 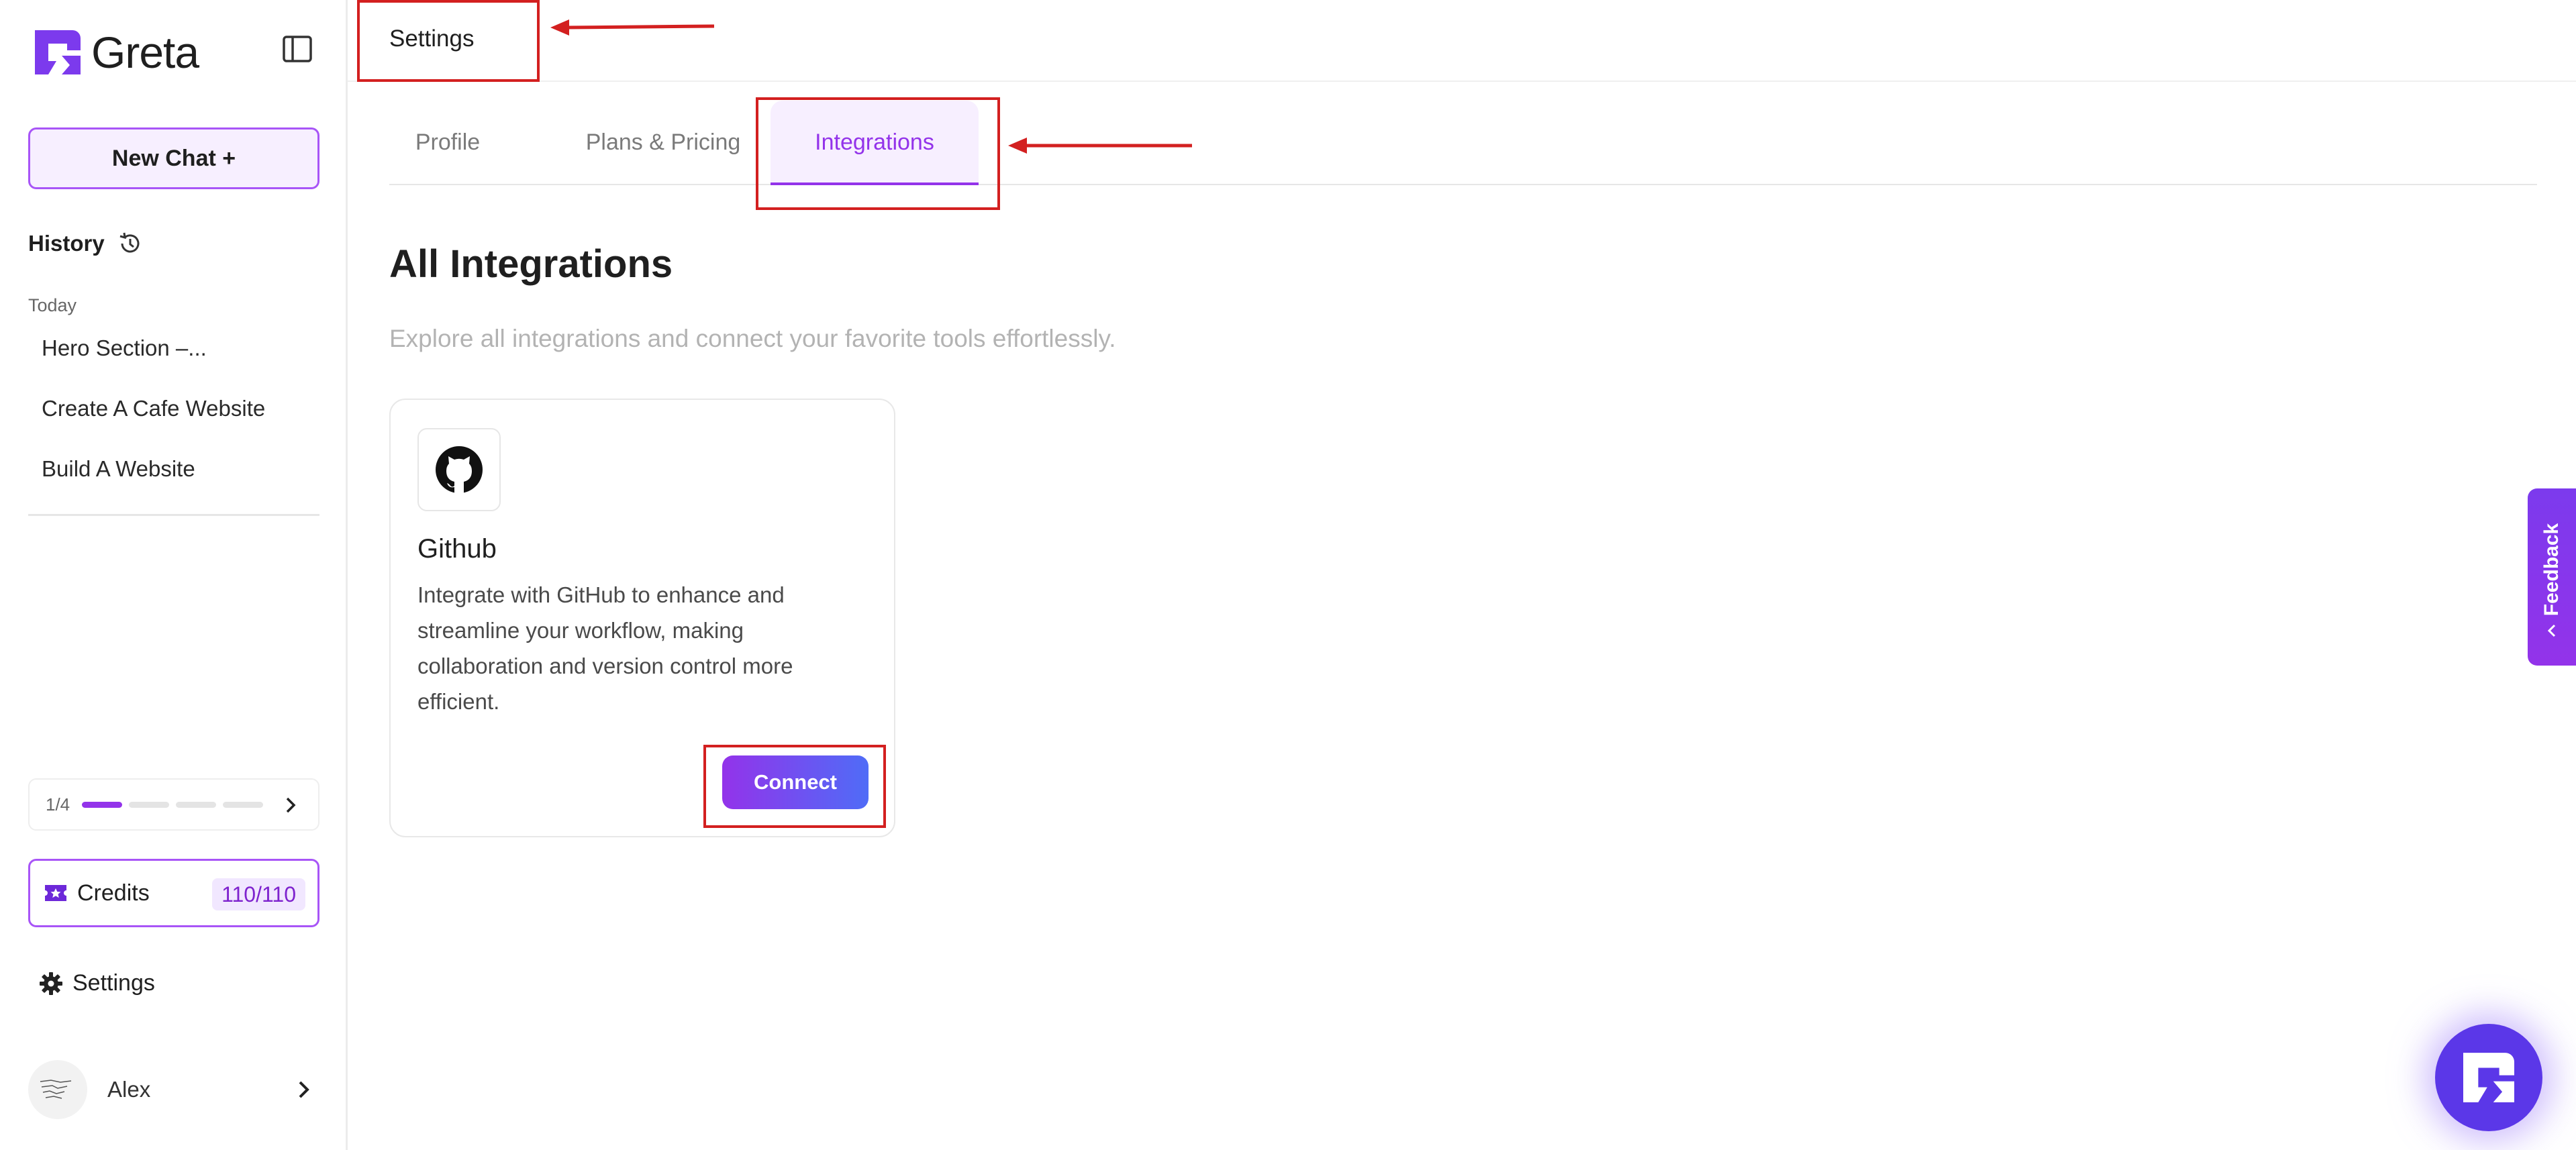 What do you see at coordinates (1462, 41) in the screenshot?
I see `top-header: Settings` at bounding box center [1462, 41].